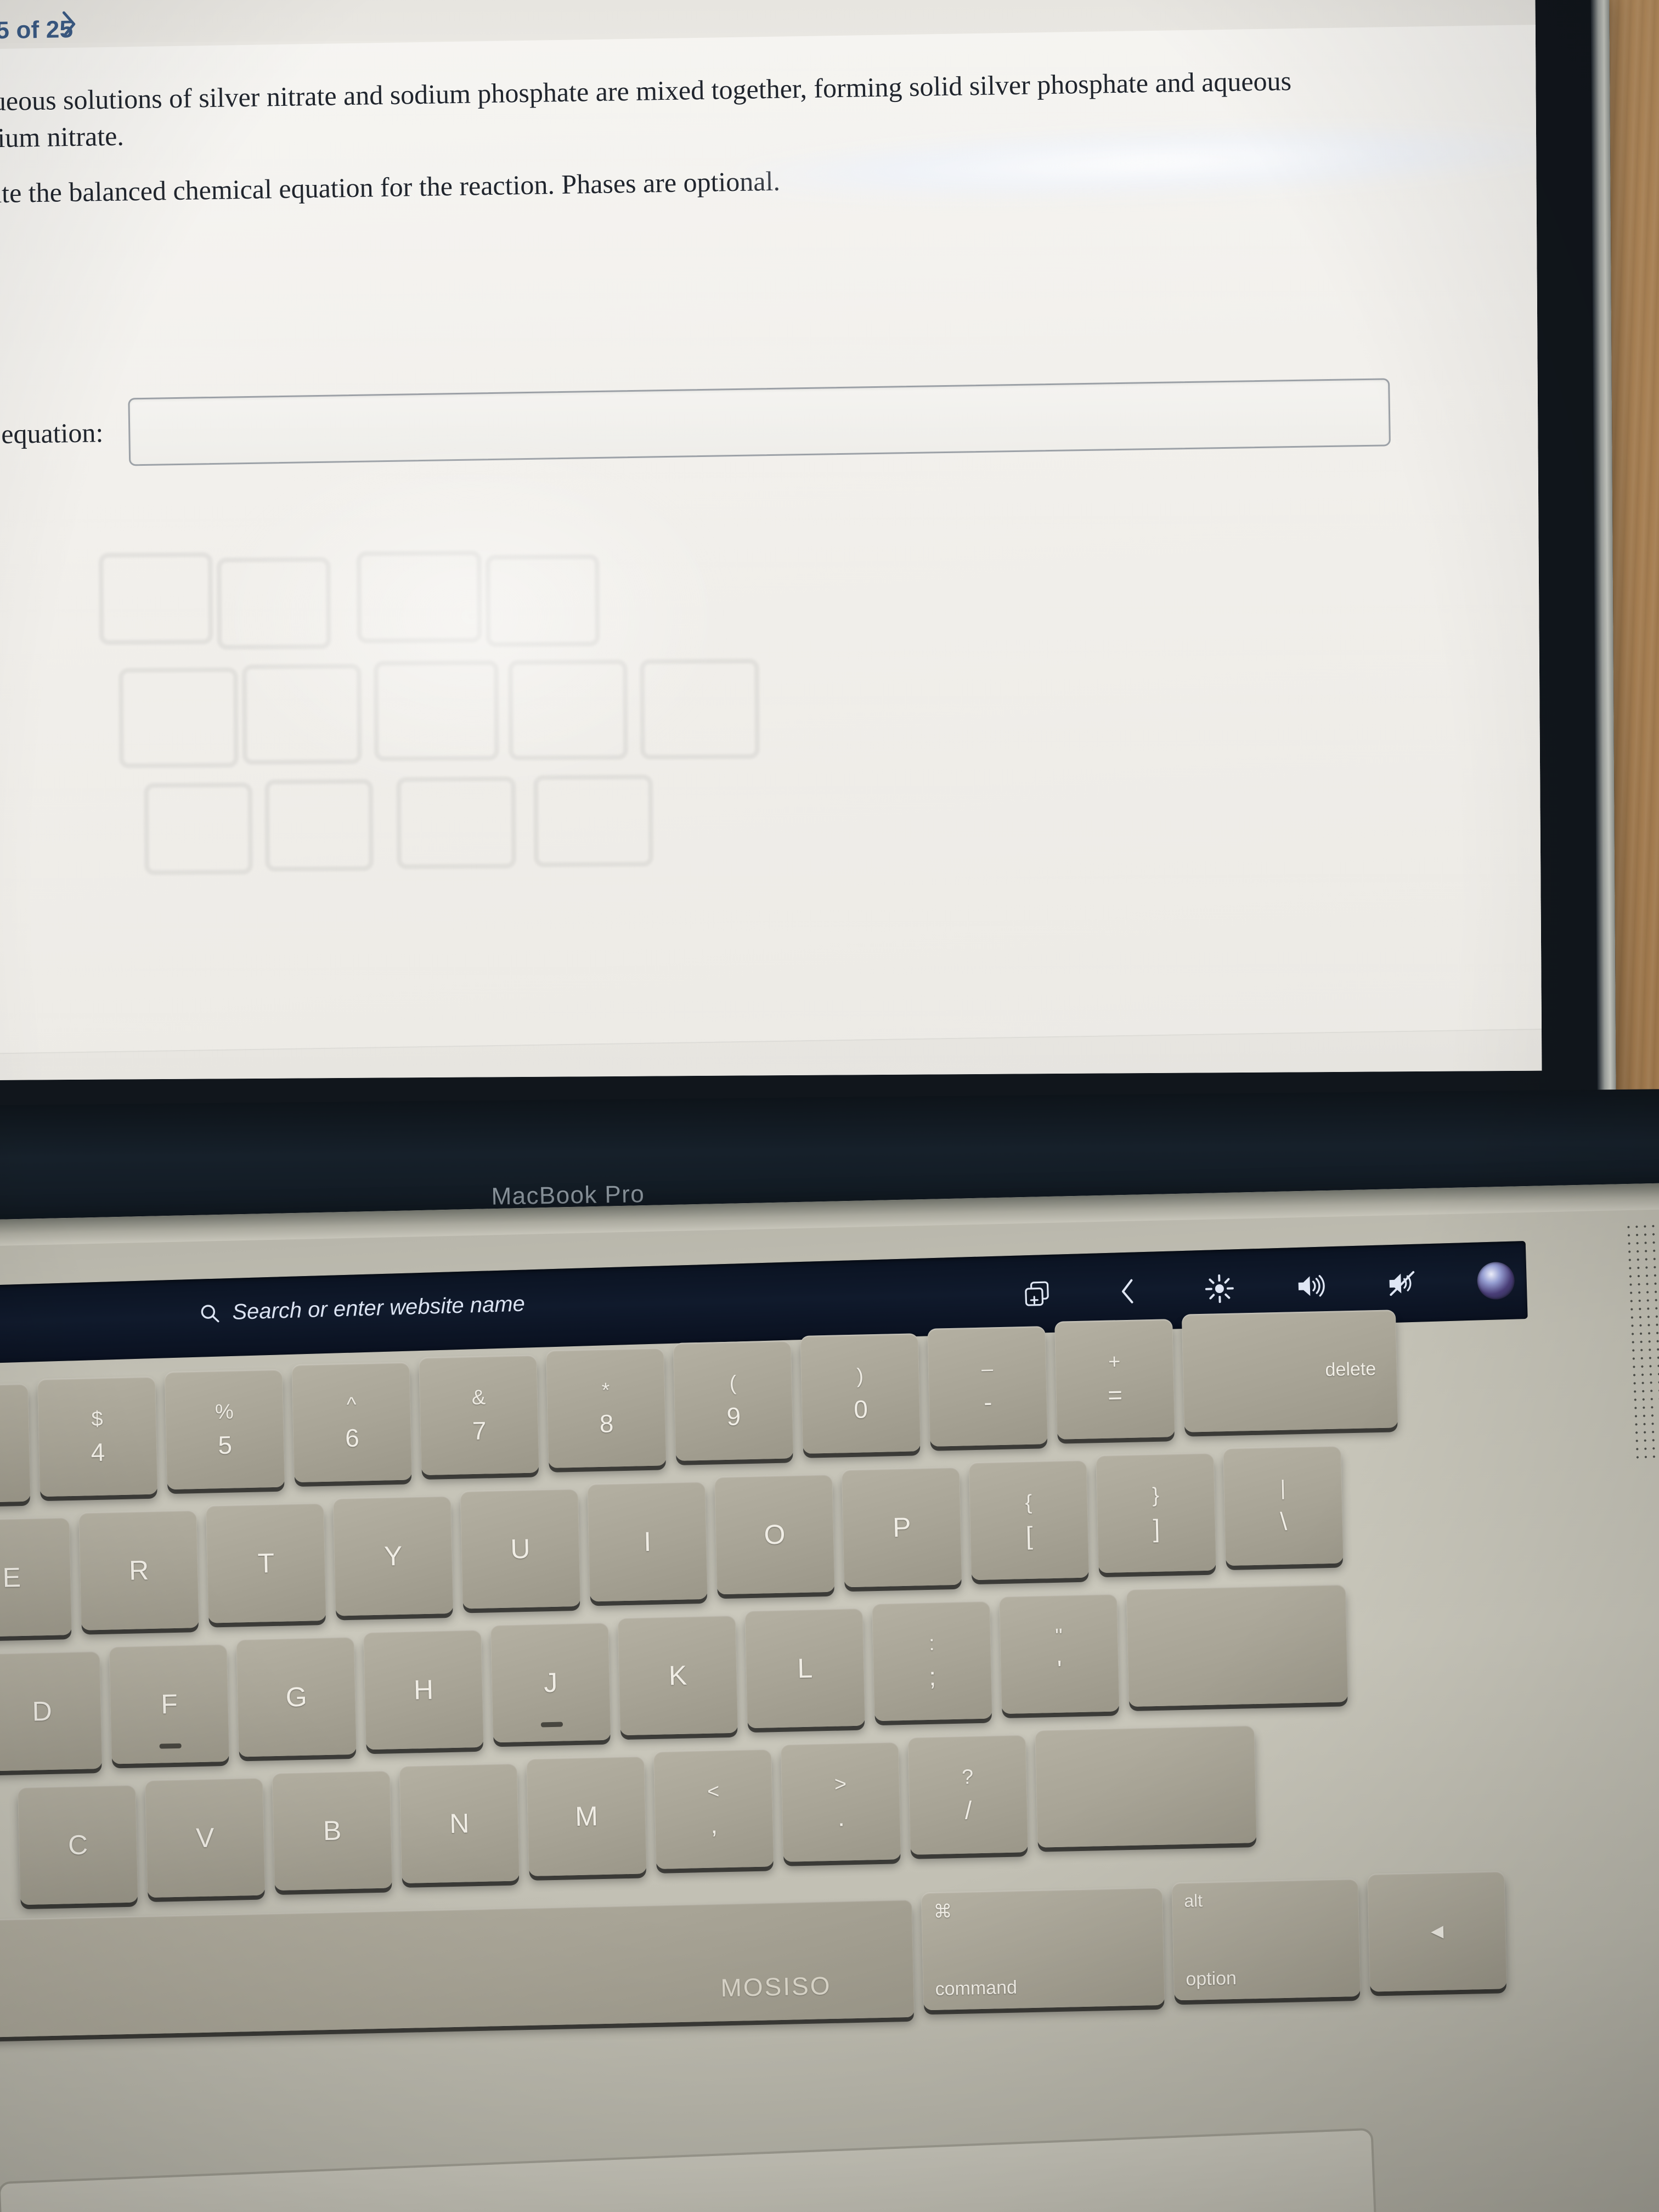 The image size is (1659, 2212). I want to click on key-L: L, so click(805, 1668).